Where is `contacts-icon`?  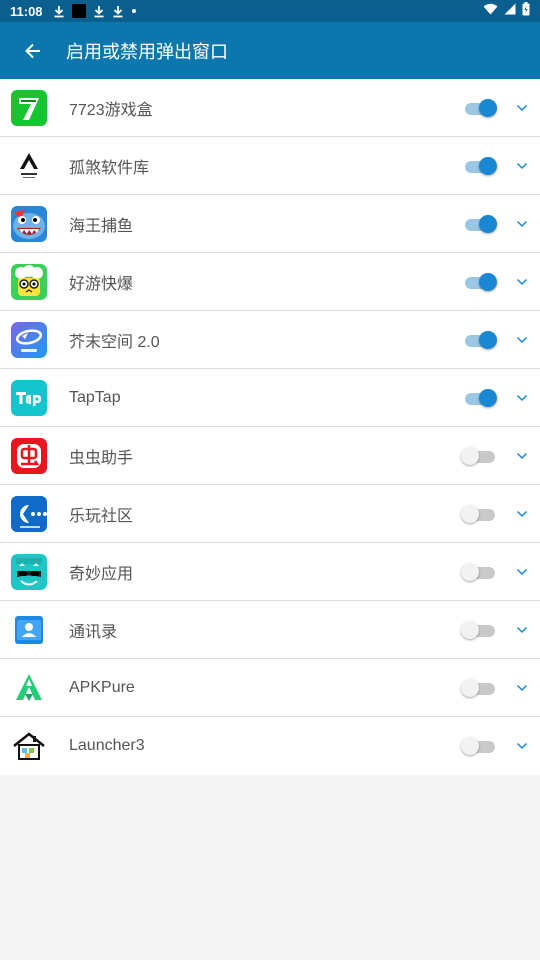 contacts-icon is located at coordinates (29, 629).